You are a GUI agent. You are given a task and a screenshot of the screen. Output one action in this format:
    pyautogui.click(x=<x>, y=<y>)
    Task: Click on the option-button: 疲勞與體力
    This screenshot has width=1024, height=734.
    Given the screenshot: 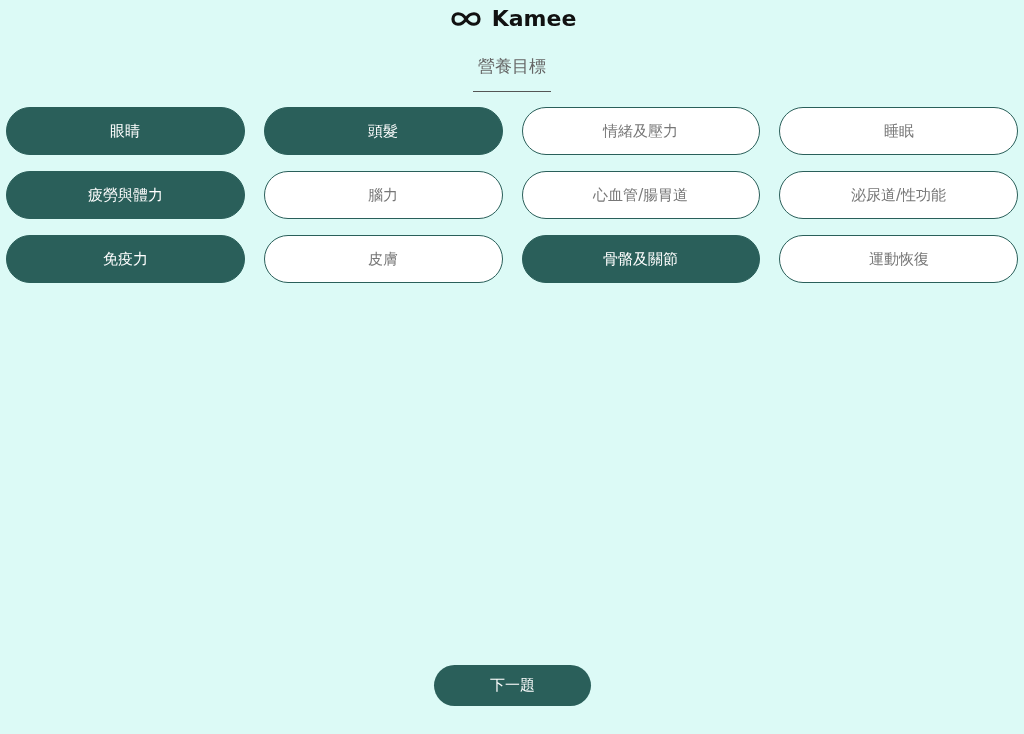 What is the action you would take?
    pyautogui.click(x=125, y=195)
    